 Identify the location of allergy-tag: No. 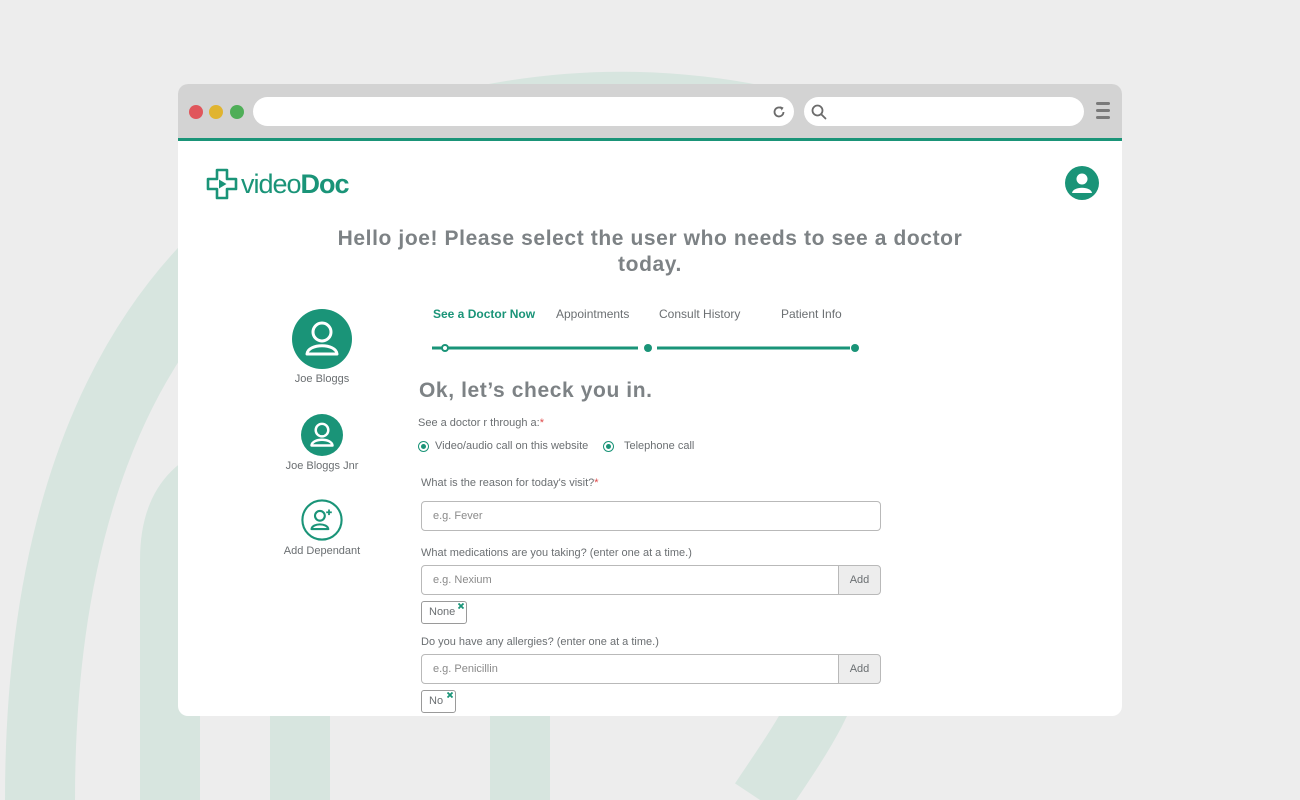
(438, 701).